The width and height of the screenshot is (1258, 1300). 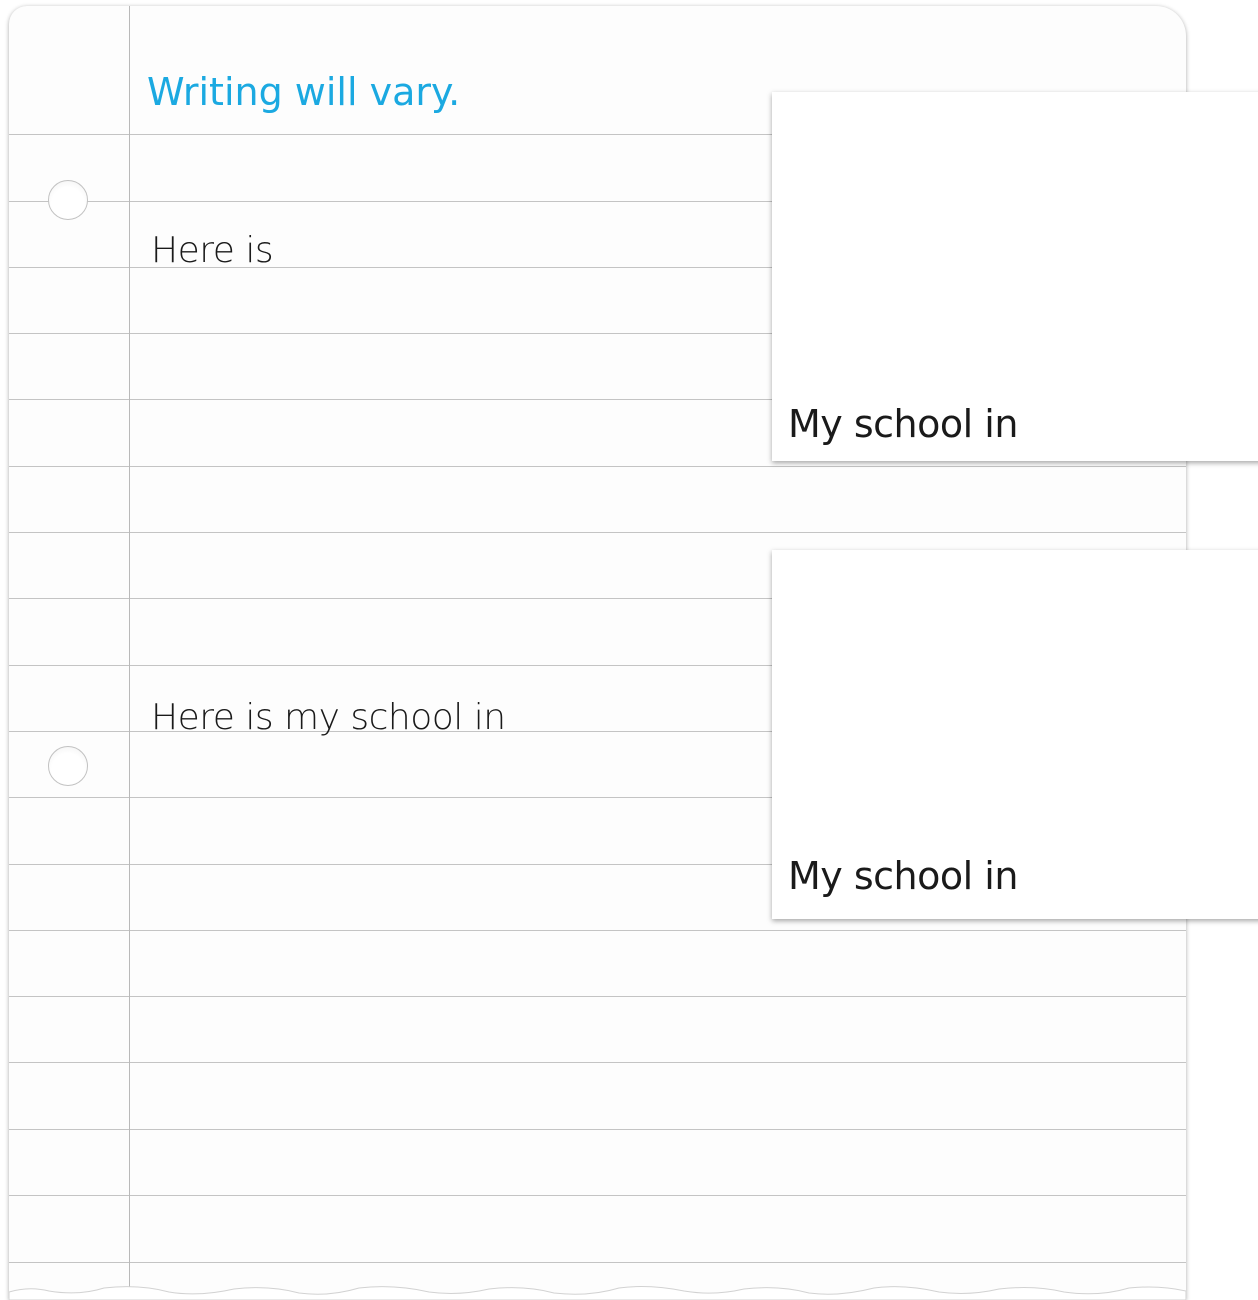 I want to click on margin-line, so click(x=129, y=653).